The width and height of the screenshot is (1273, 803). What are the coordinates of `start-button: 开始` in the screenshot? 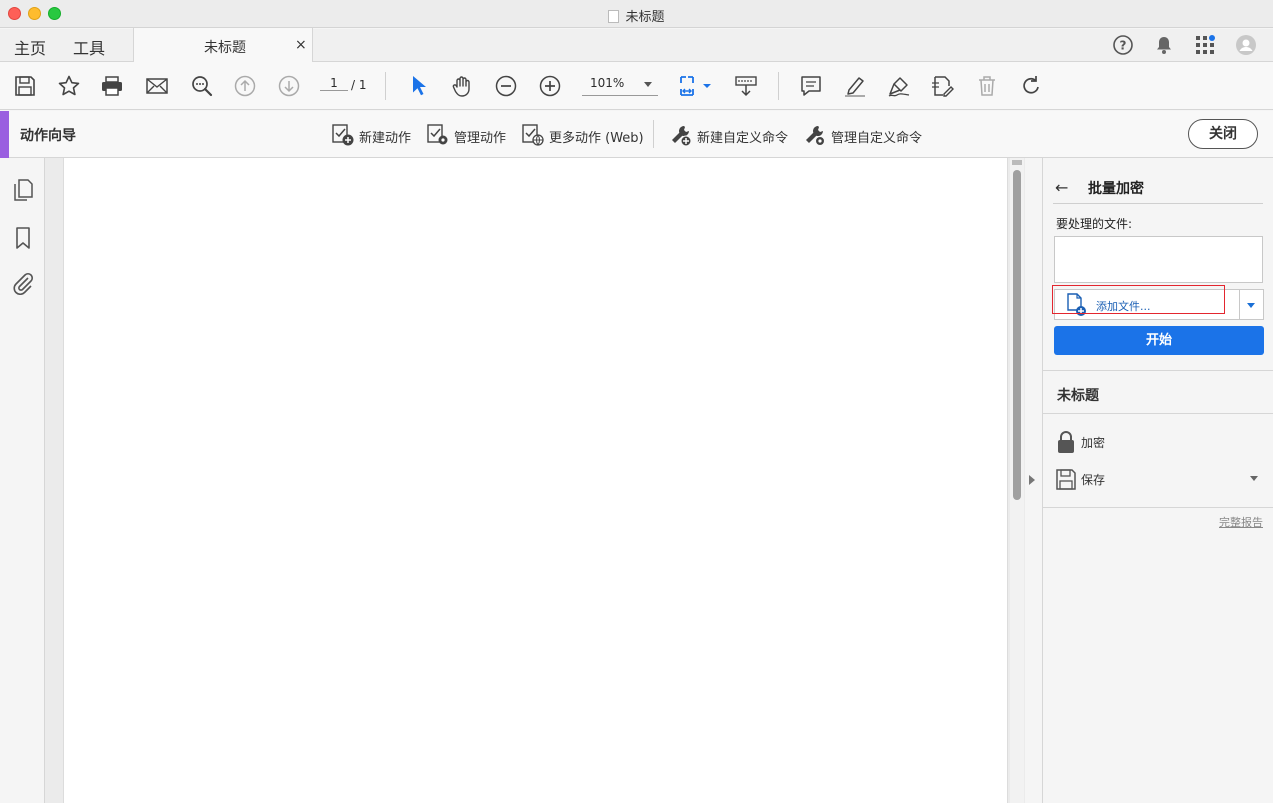 It's located at (1159, 340).